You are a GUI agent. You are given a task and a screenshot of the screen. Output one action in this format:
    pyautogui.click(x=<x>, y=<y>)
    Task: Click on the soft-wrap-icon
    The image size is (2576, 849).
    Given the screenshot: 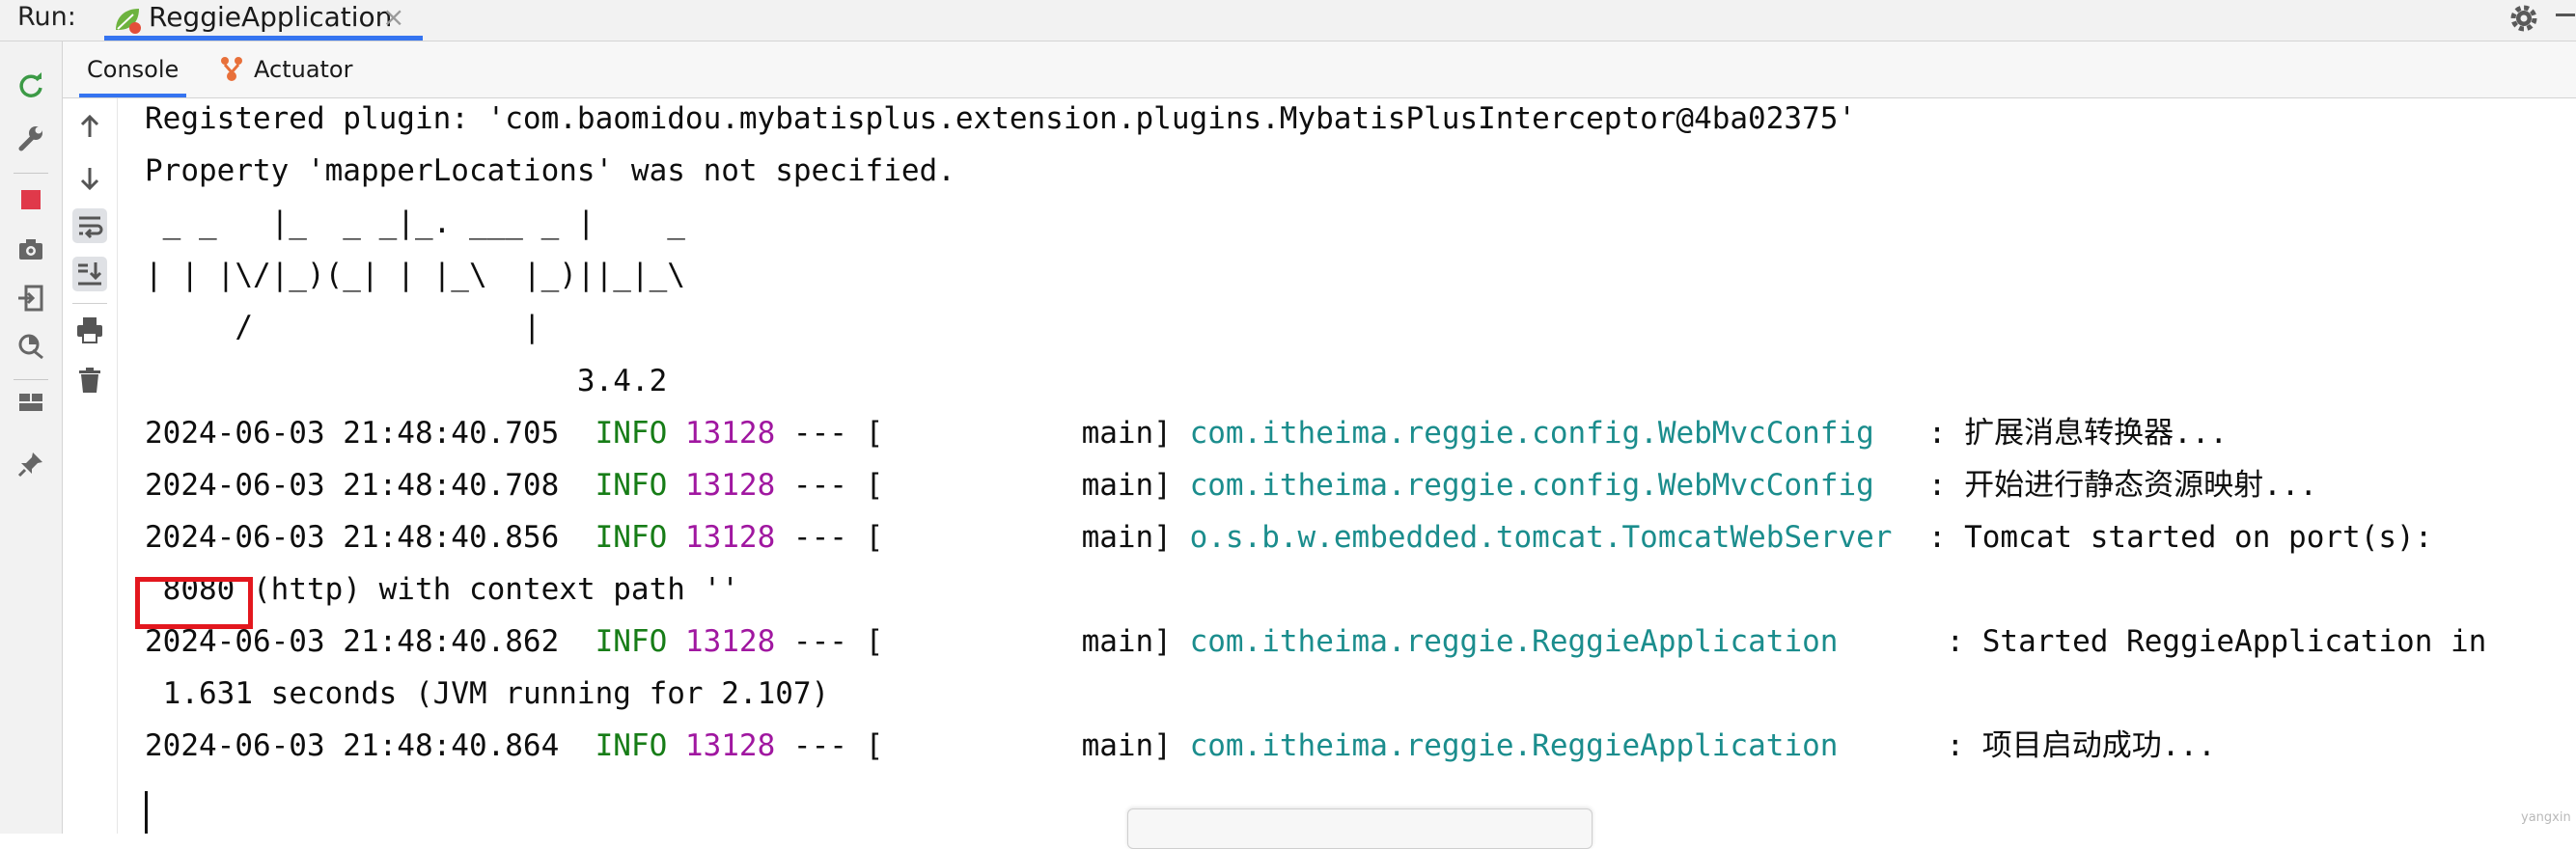 What is the action you would take?
    pyautogui.click(x=91, y=227)
    